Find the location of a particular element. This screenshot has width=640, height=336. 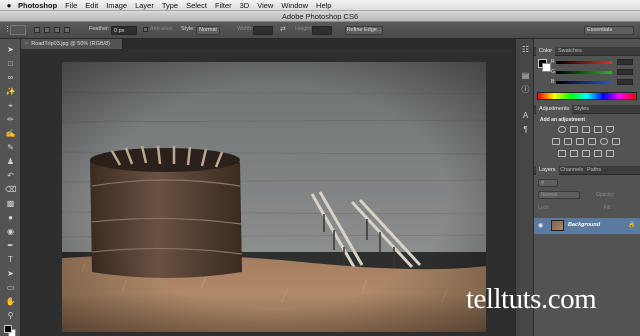

hand-tool-icon: ✋ is located at coordinates (10, 302).